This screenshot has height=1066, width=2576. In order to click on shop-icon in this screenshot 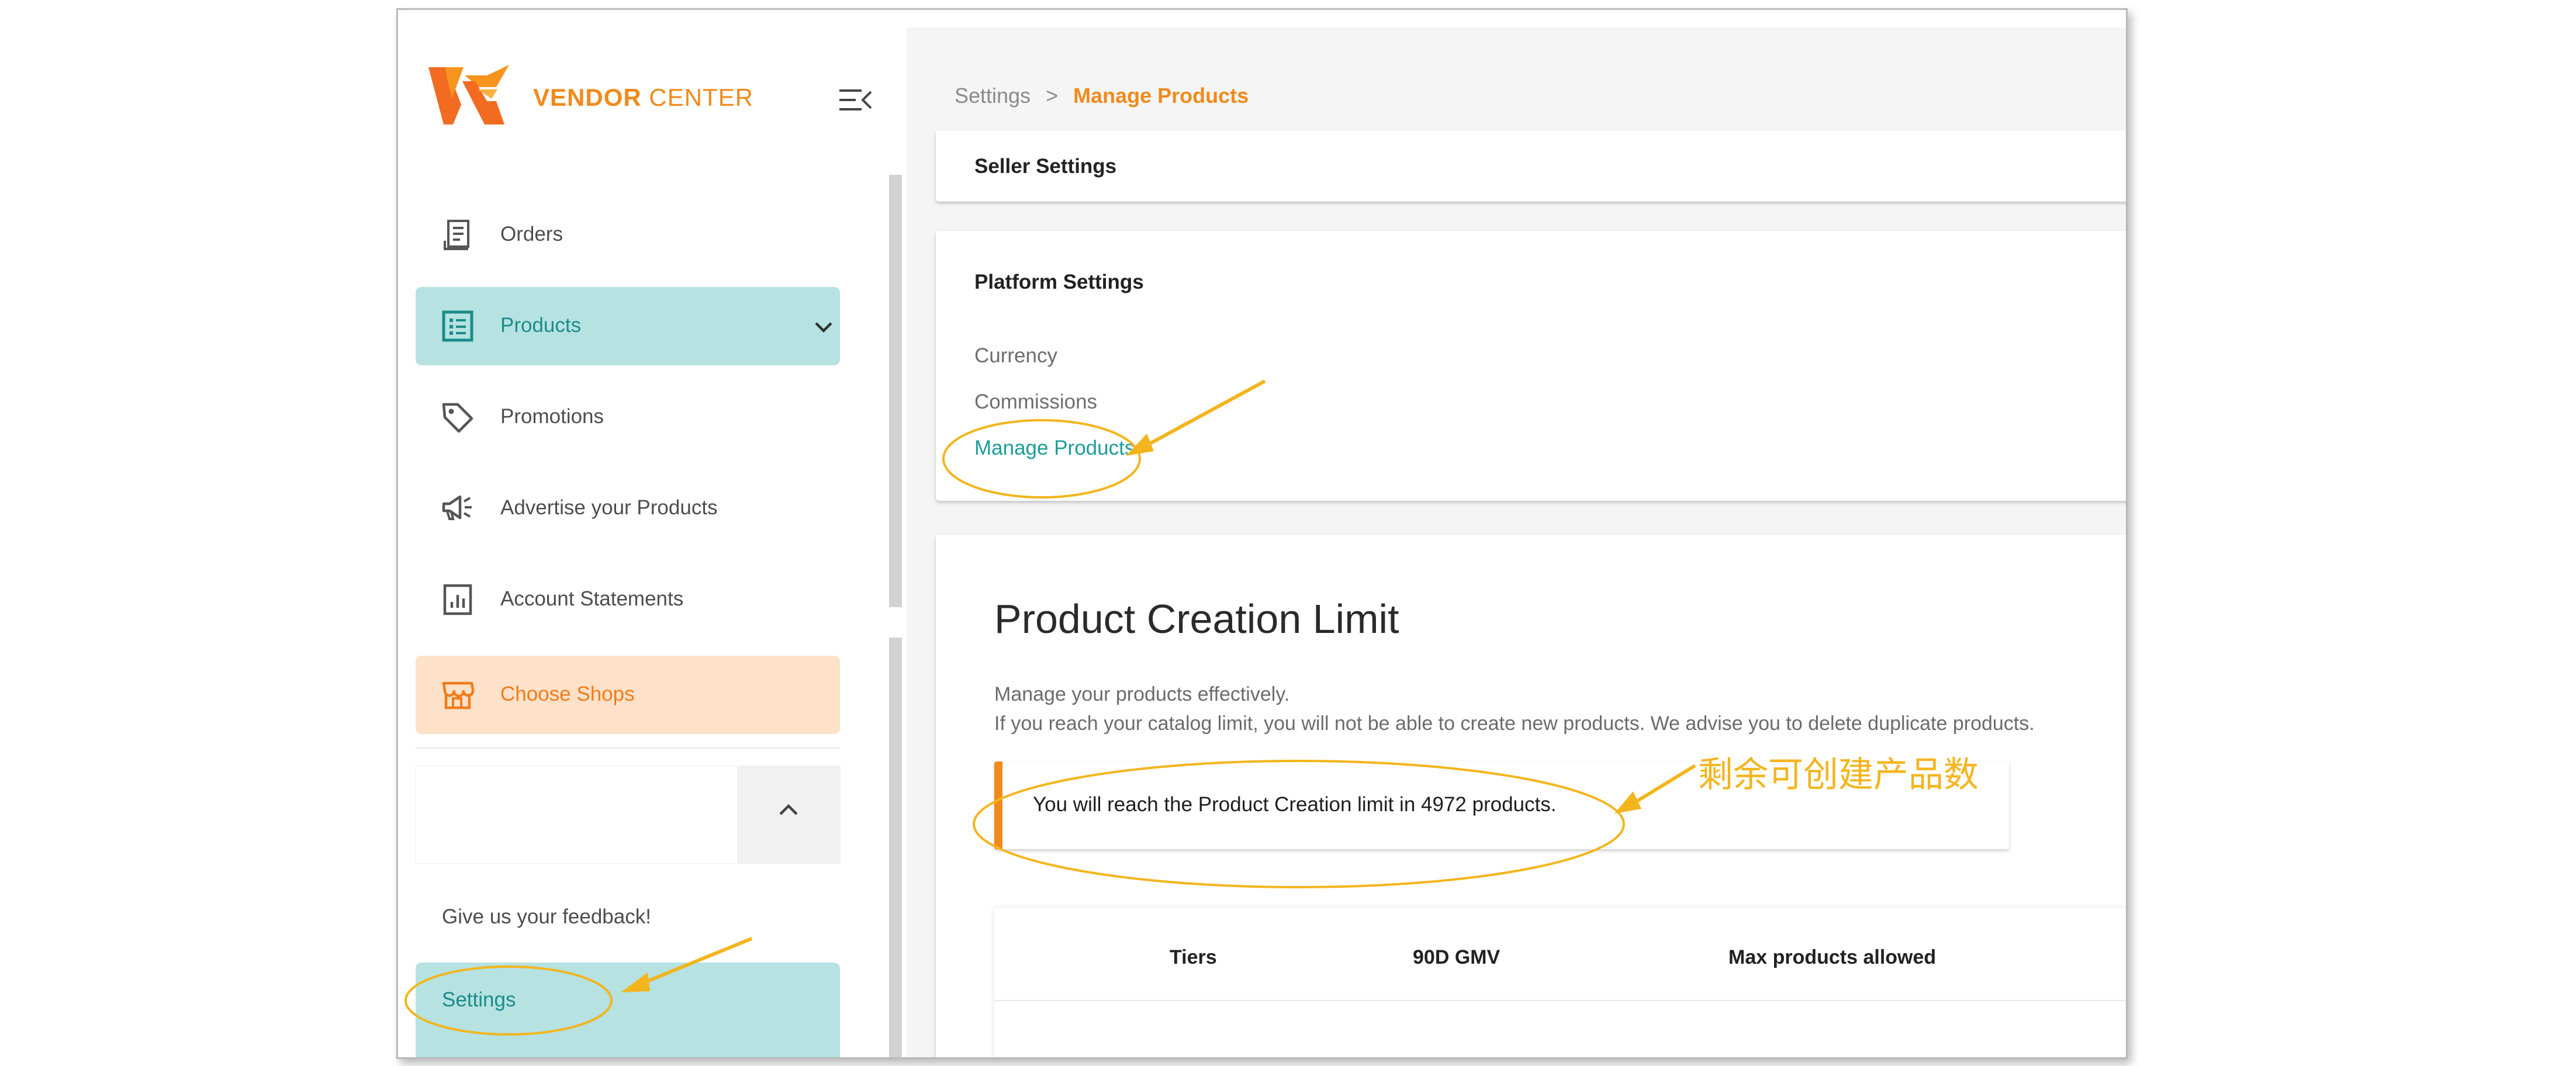, I will do `click(458, 695)`.